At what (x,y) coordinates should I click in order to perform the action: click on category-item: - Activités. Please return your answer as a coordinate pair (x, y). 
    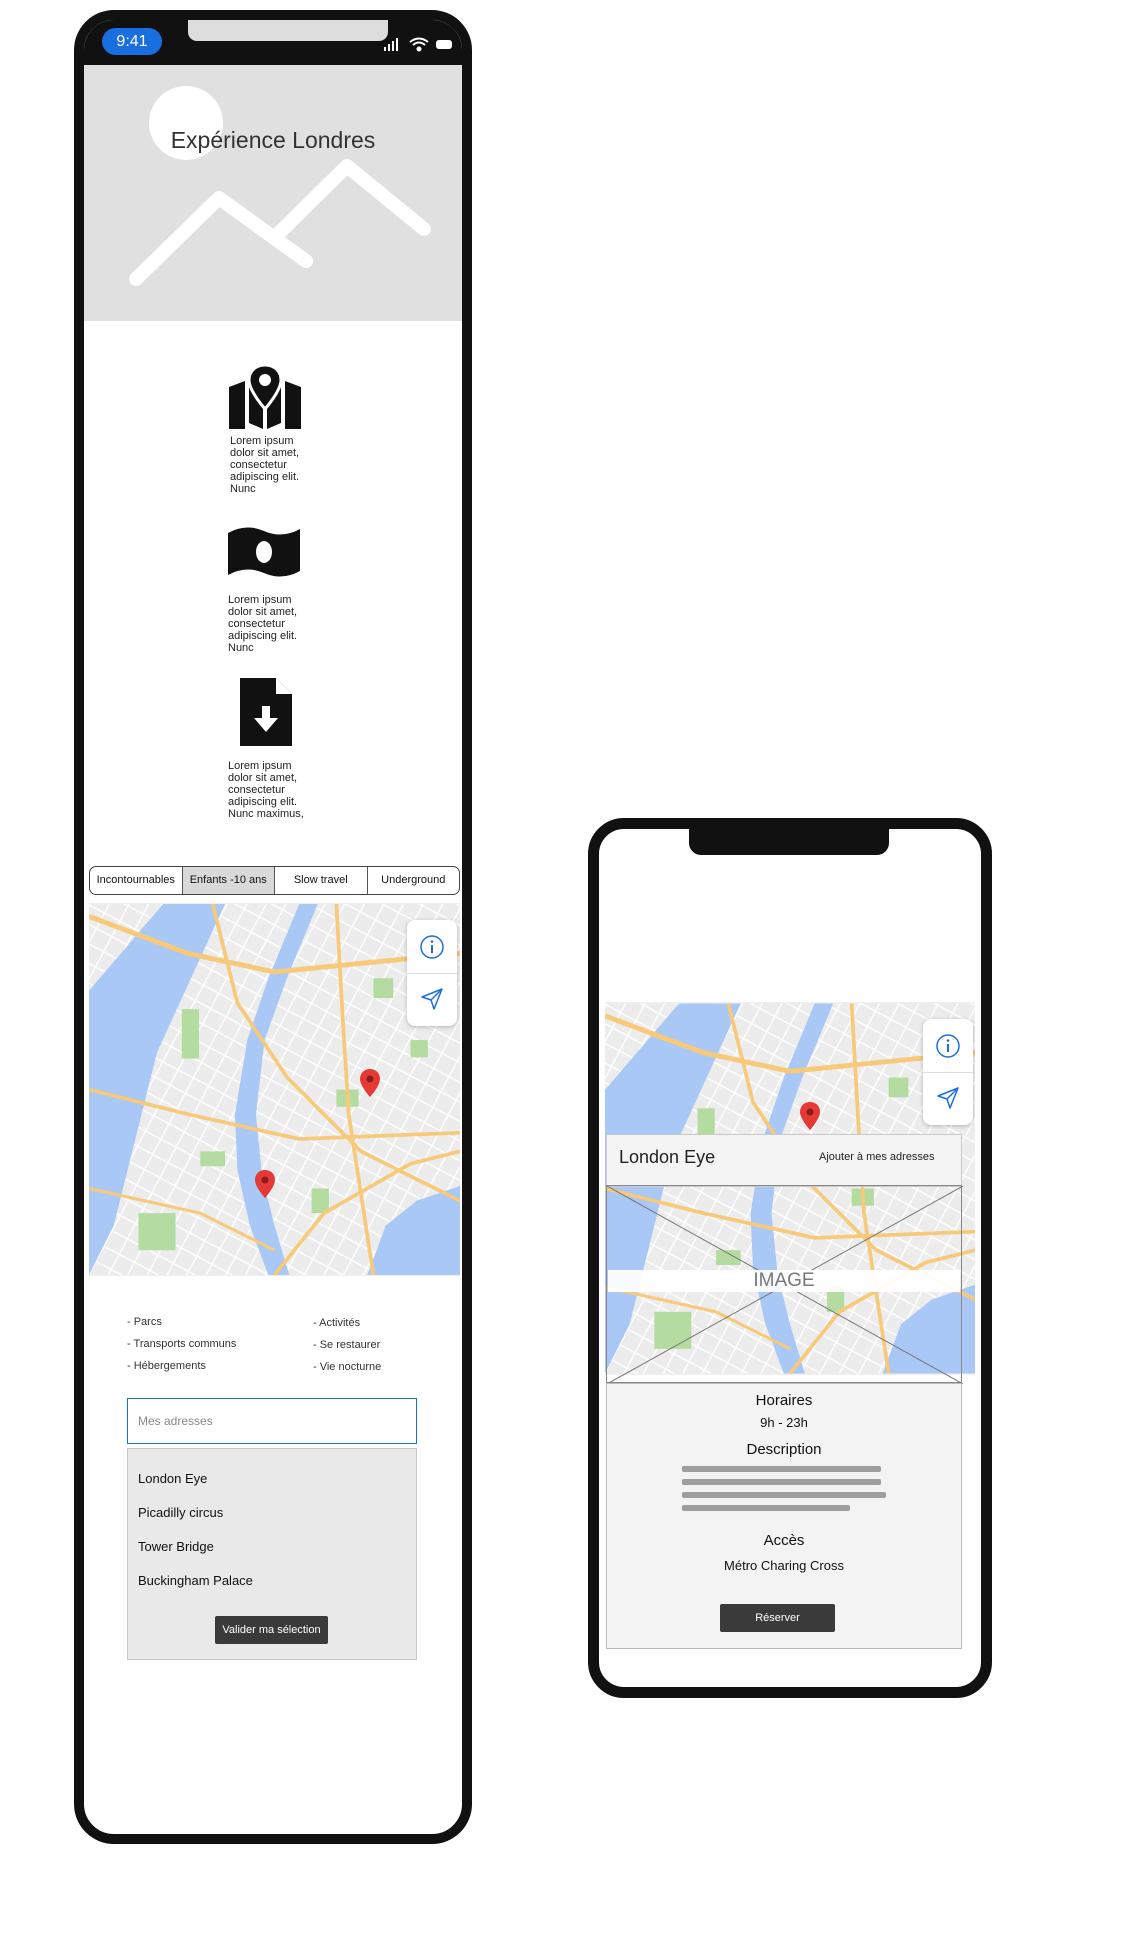
    Looking at the image, I should click on (336, 1323).